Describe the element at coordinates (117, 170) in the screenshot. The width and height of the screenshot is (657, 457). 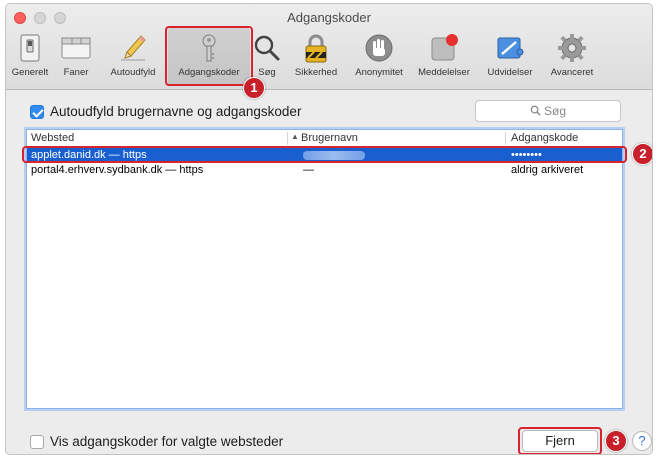
I see `row-site: portal4.erhverv.sydbank.dk — https` at that location.